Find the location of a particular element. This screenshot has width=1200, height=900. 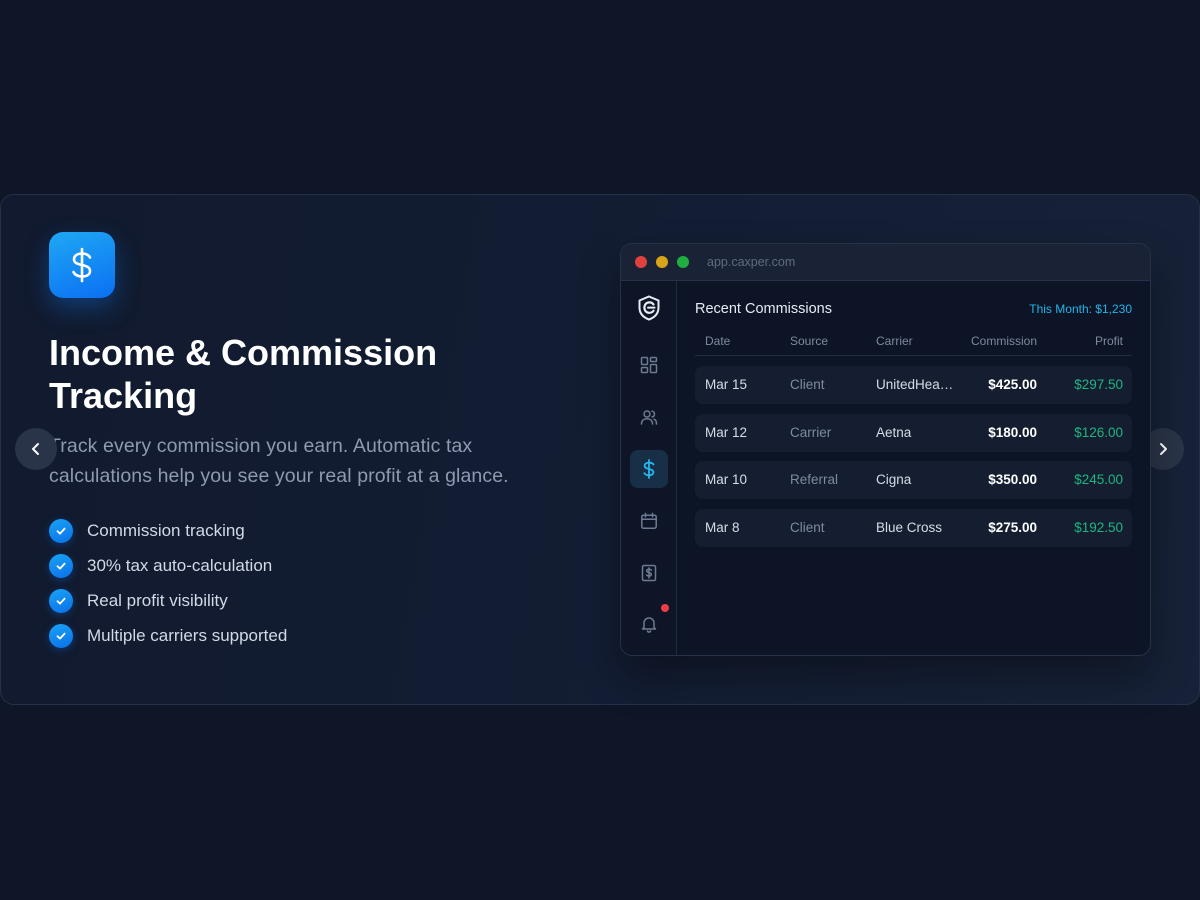

cell-date: Mar 8 is located at coordinates (722, 527).